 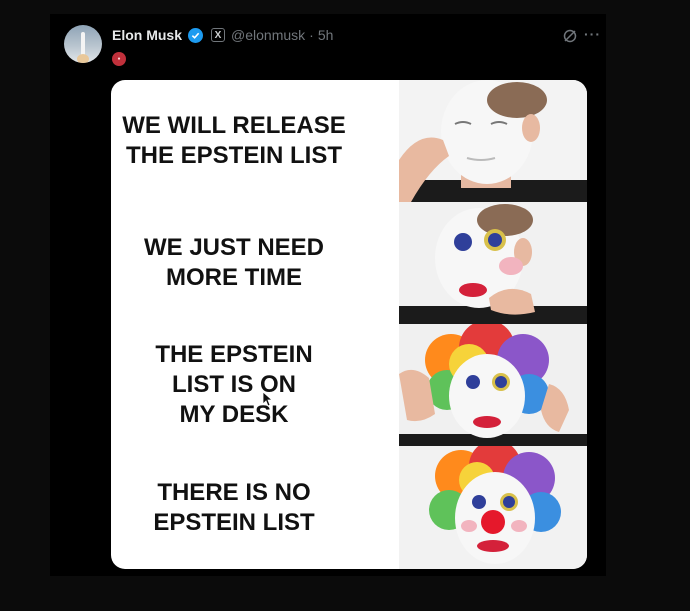 What do you see at coordinates (234, 507) in the screenshot?
I see `meme-caption-4: THERE IS NO EPSTEIN LIST` at bounding box center [234, 507].